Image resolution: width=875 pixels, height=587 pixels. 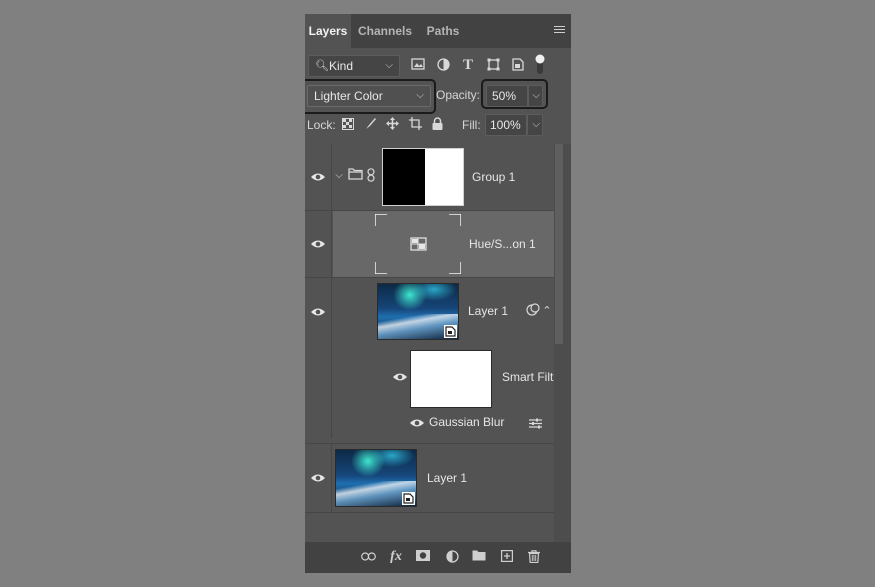 I want to click on layer-row-group-1: ⌵ Group 1, so click(x=429, y=177).